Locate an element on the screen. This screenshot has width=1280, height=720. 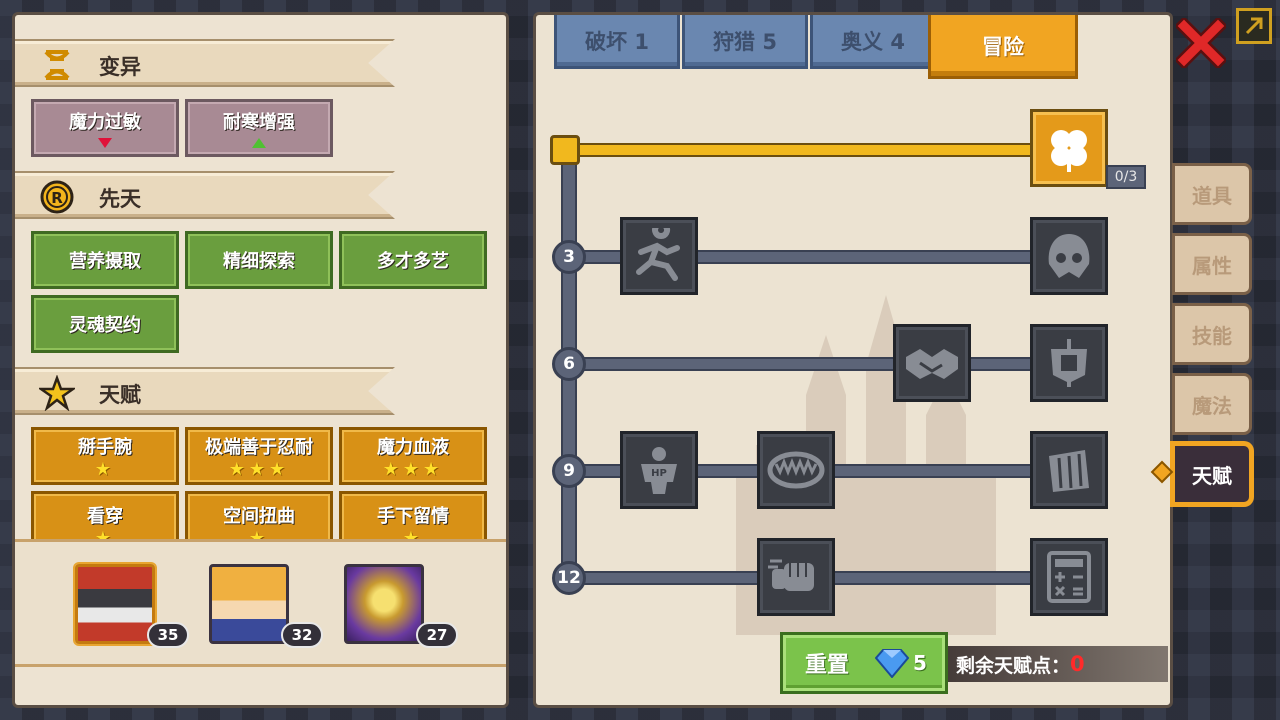
tab-hunt: 狩猎 5 is located at coordinates (745, 42).